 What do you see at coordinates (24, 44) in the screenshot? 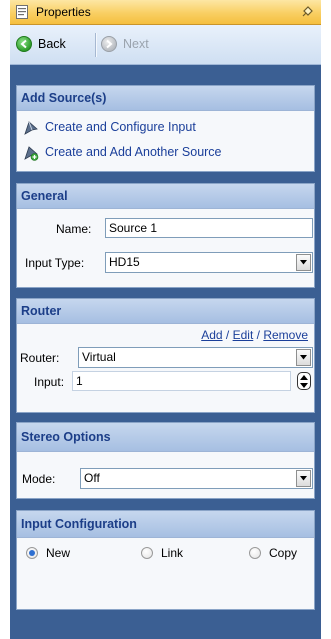
I see `back-arrow-icon` at bounding box center [24, 44].